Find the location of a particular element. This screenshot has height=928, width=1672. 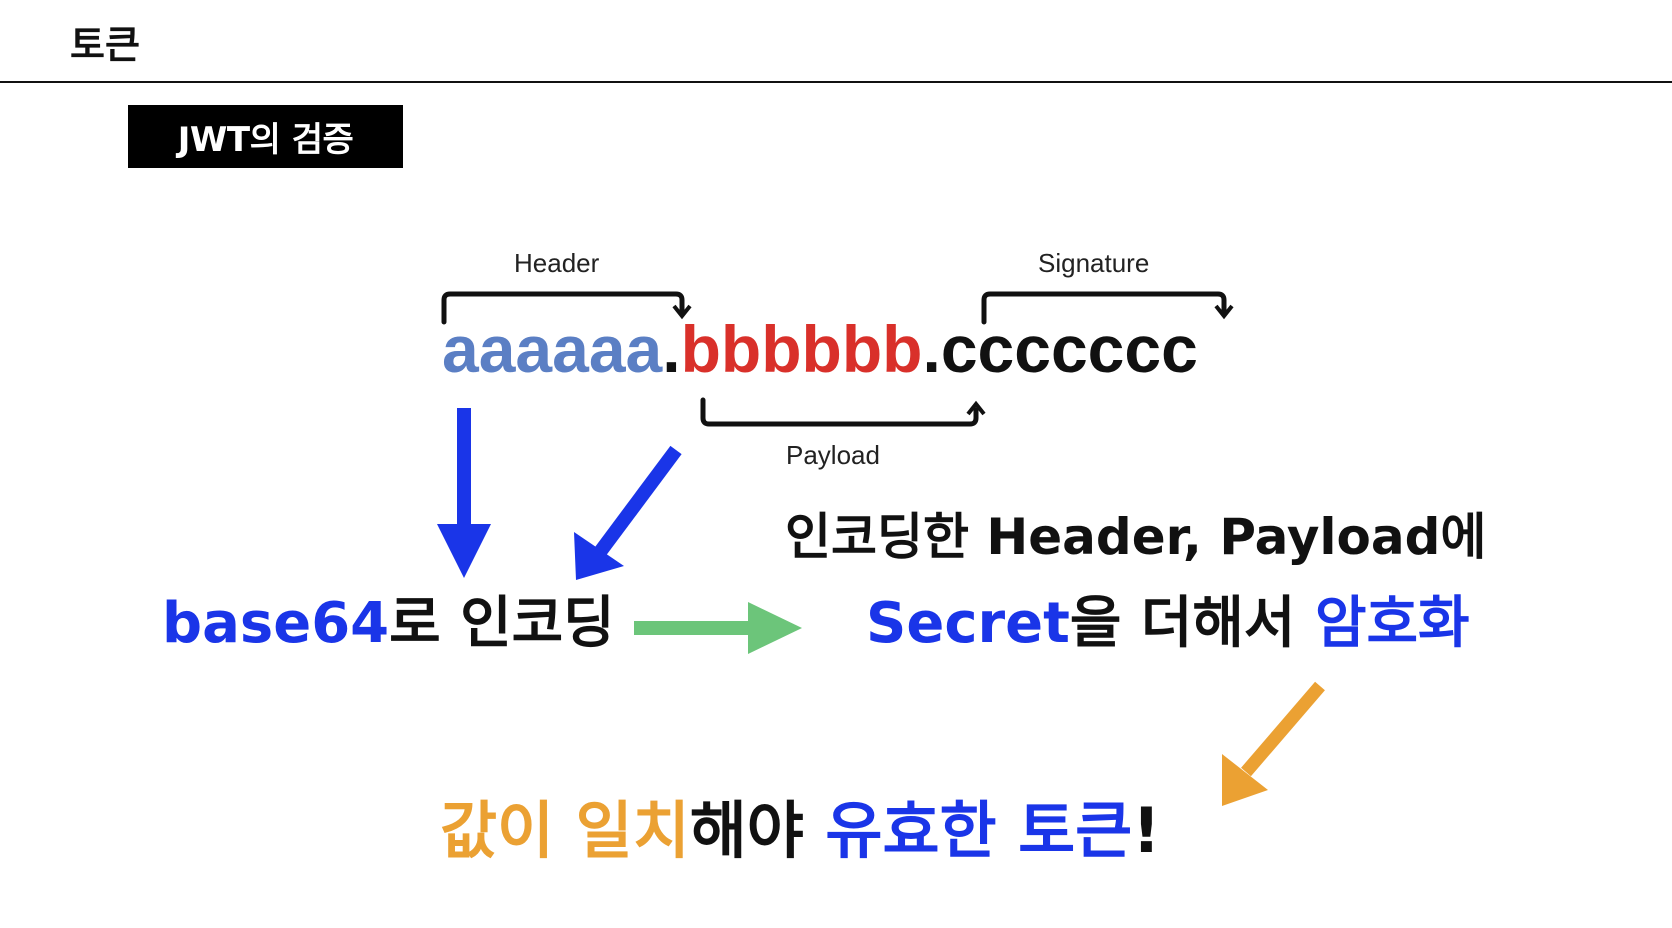

blue-arrow-diagonal-shaft is located at coordinates (638, 501).